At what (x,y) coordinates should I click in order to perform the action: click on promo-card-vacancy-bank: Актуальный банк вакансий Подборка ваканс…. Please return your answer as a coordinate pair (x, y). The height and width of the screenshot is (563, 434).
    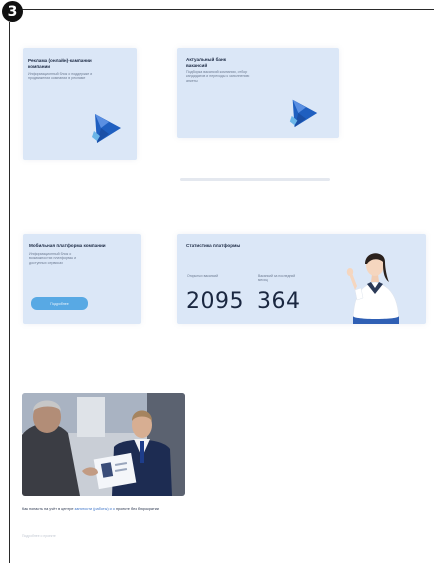
    Looking at the image, I should click on (258, 93).